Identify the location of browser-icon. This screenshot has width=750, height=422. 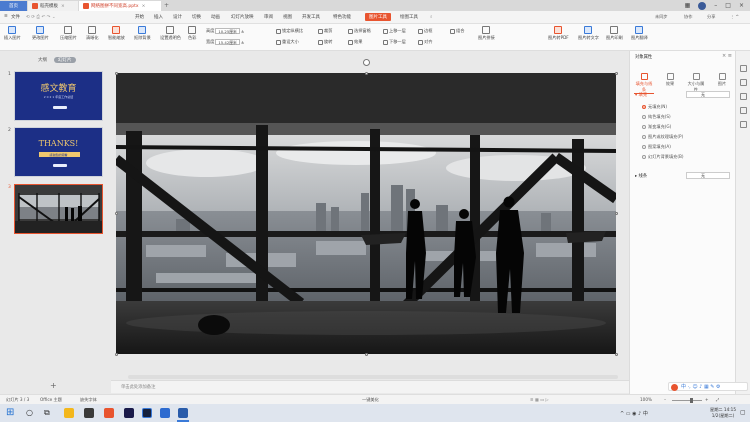
(165, 413).